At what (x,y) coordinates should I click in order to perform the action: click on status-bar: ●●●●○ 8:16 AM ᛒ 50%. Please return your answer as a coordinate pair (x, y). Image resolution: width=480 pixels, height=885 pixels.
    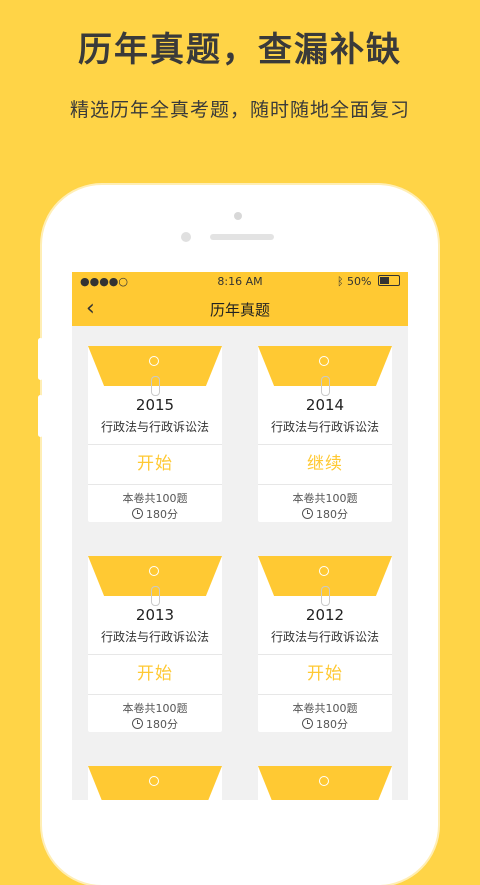
    Looking at the image, I should click on (240, 281).